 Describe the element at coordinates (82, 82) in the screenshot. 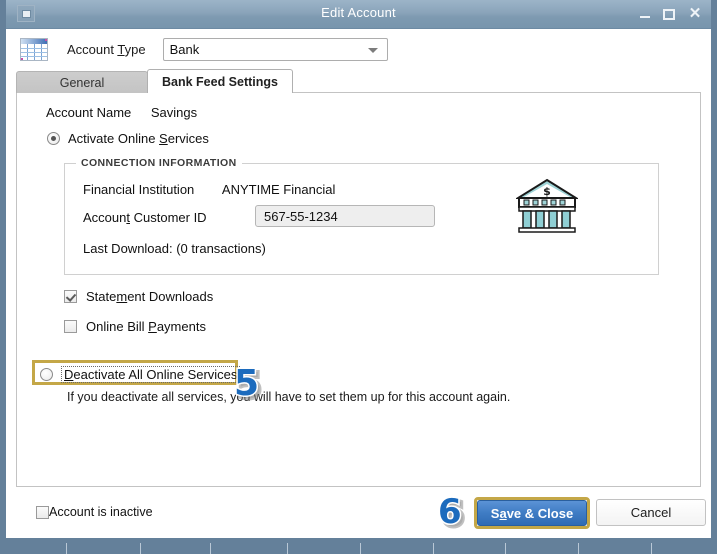

I see `tab-general: General` at that location.